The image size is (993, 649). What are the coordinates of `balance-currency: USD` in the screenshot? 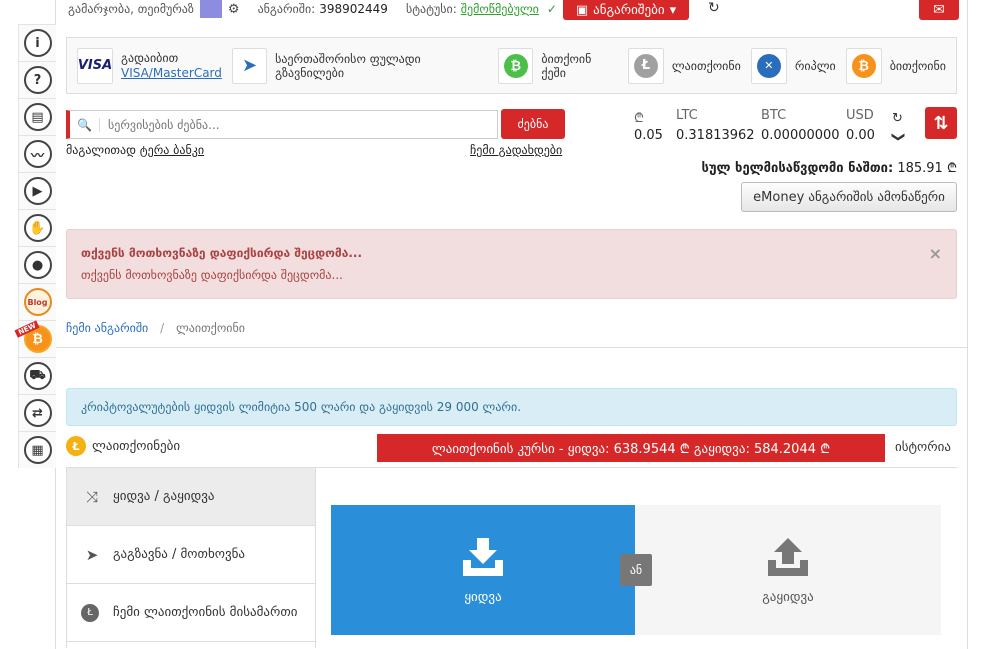 It's located at (860, 115).